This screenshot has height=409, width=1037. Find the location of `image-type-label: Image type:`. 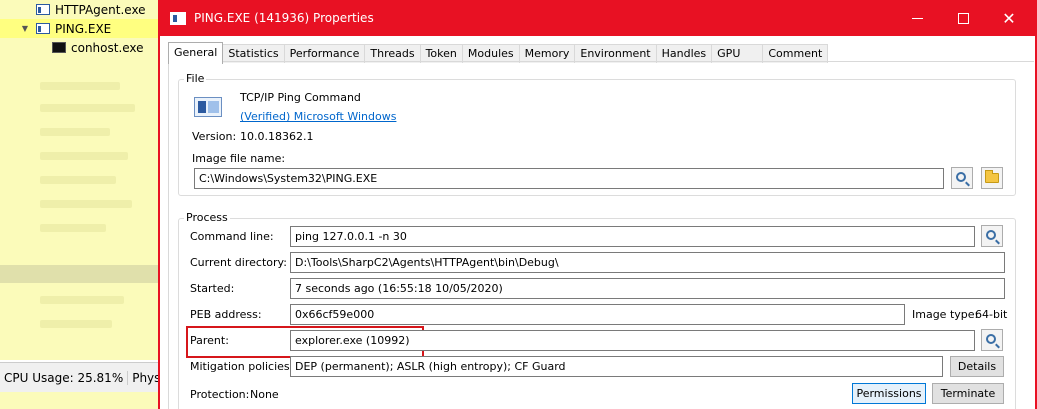

image-type-label: Image type: is located at coordinates (945, 314).